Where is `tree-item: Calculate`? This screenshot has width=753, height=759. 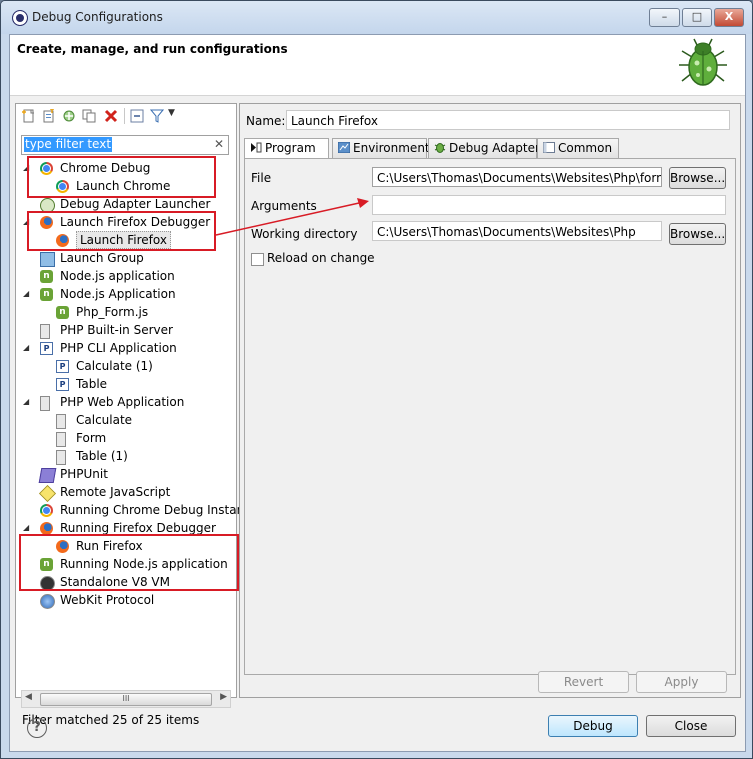 tree-item: Calculate is located at coordinates (126, 420).